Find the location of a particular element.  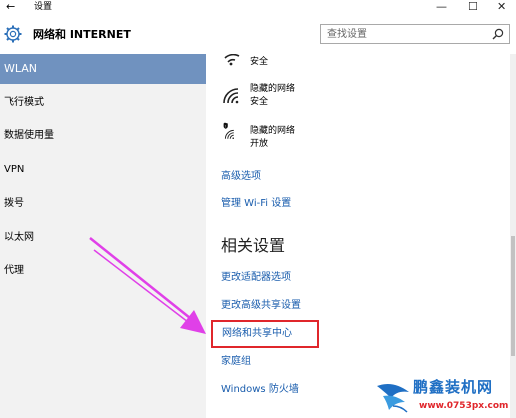

minimize-button: — is located at coordinates (441, 7).